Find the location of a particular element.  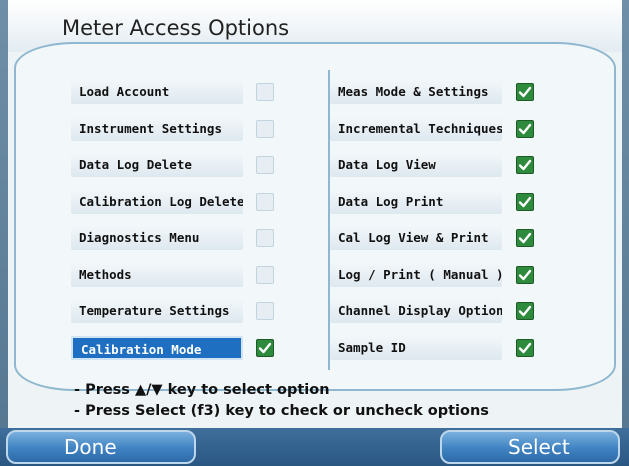

right-option-row: Meas Mode & Settings is located at coordinates (432, 92).